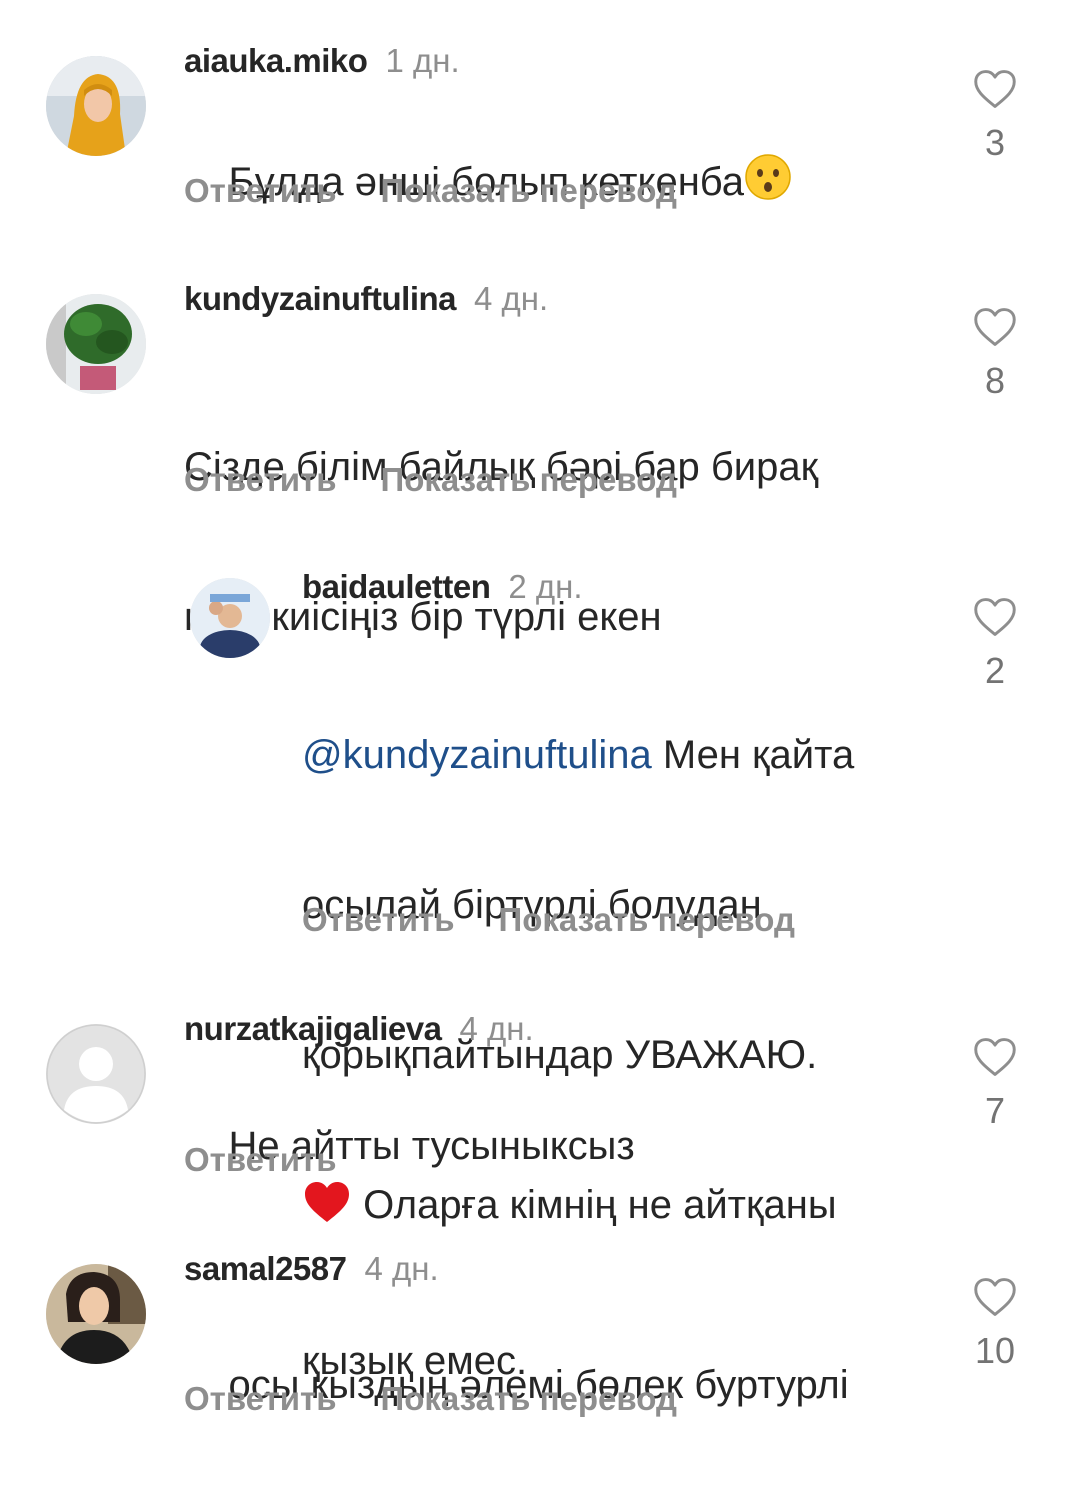 The width and height of the screenshot is (1080, 1486). I want to click on comment-actions: Ответить, so click(260, 1160).